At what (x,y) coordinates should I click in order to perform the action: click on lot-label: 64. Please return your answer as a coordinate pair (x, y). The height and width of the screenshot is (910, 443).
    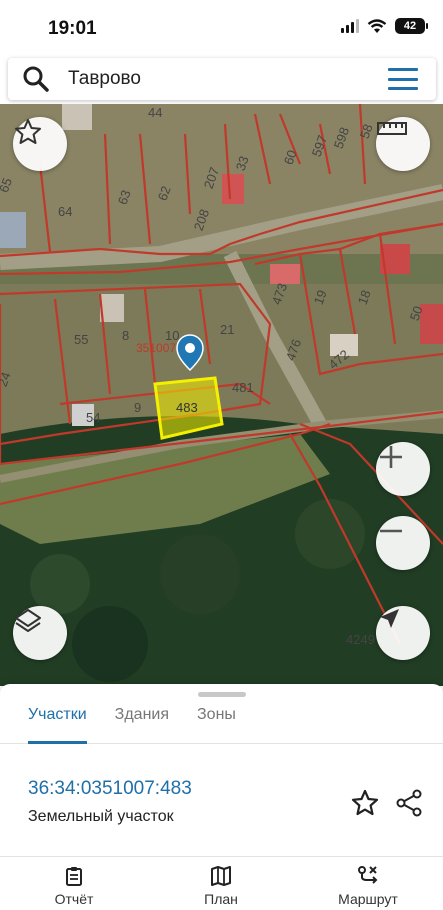
    Looking at the image, I should click on (65, 211).